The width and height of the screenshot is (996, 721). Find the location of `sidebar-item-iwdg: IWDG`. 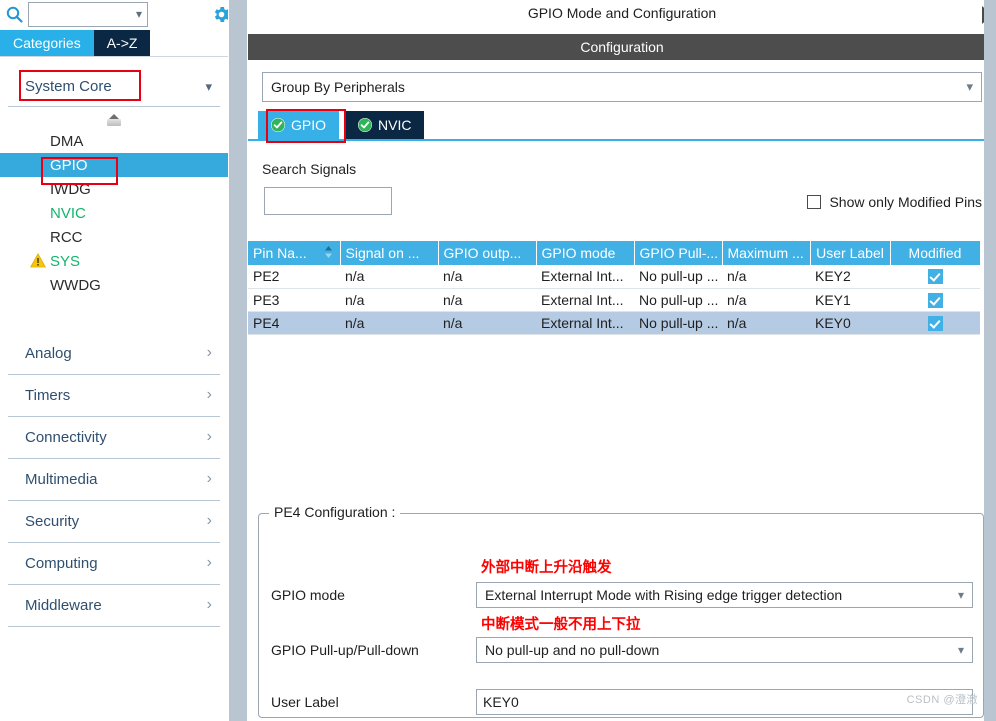

sidebar-item-iwdg: IWDG is located at coordinates (114, 189).